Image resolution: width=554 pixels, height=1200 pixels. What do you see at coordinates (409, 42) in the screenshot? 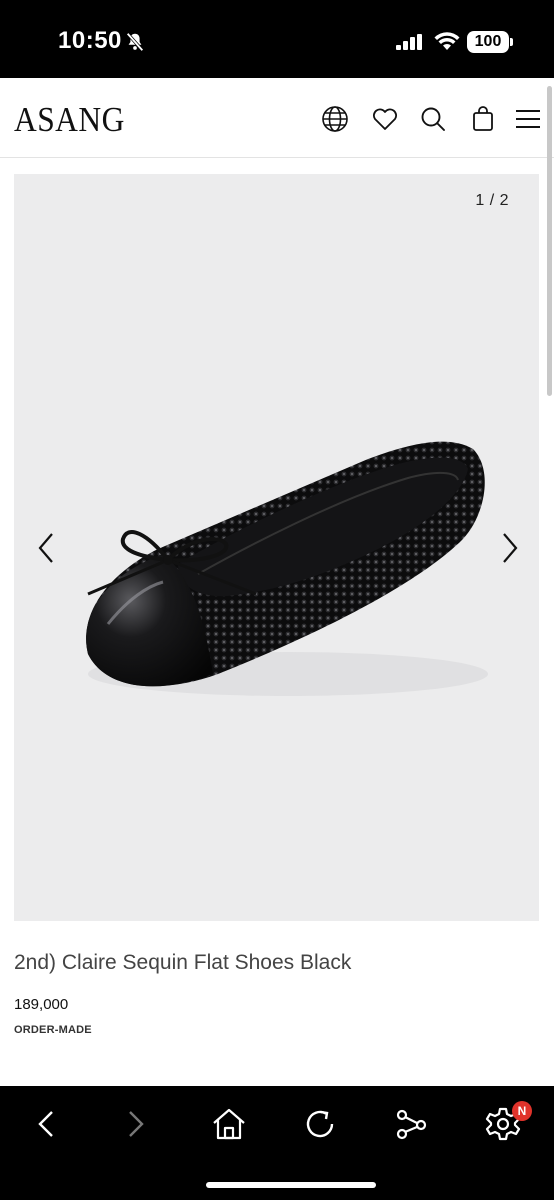
I see `signal-icon` at bounding box center [409, 42].